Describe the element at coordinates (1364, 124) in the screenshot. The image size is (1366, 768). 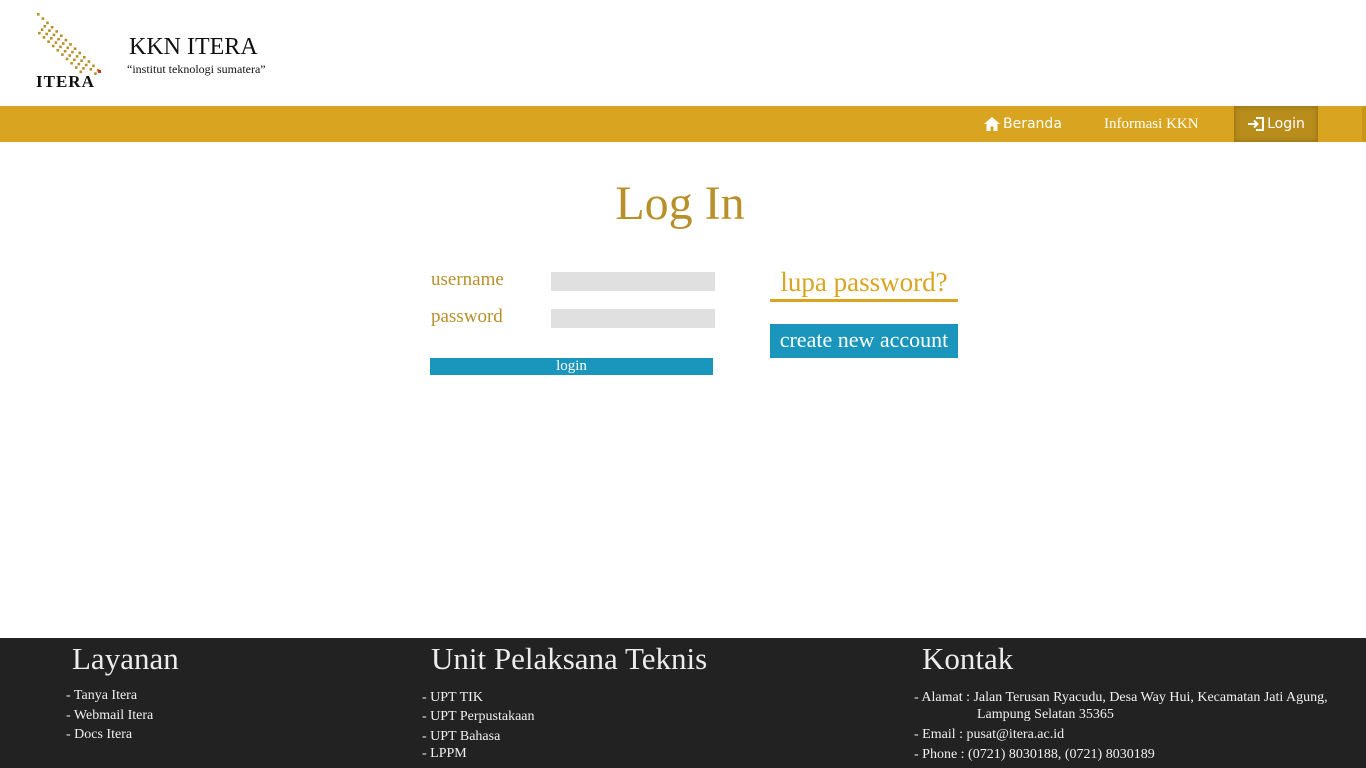
I see `navbar-edge` at that location.